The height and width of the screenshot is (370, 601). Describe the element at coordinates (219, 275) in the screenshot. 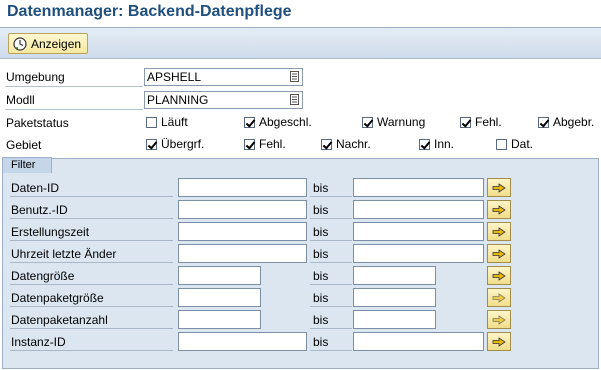

I see `data-size-from-input` at that location.